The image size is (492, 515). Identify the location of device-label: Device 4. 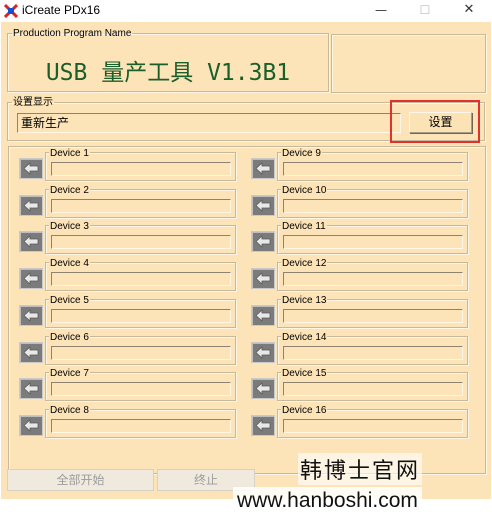
(69, 264).